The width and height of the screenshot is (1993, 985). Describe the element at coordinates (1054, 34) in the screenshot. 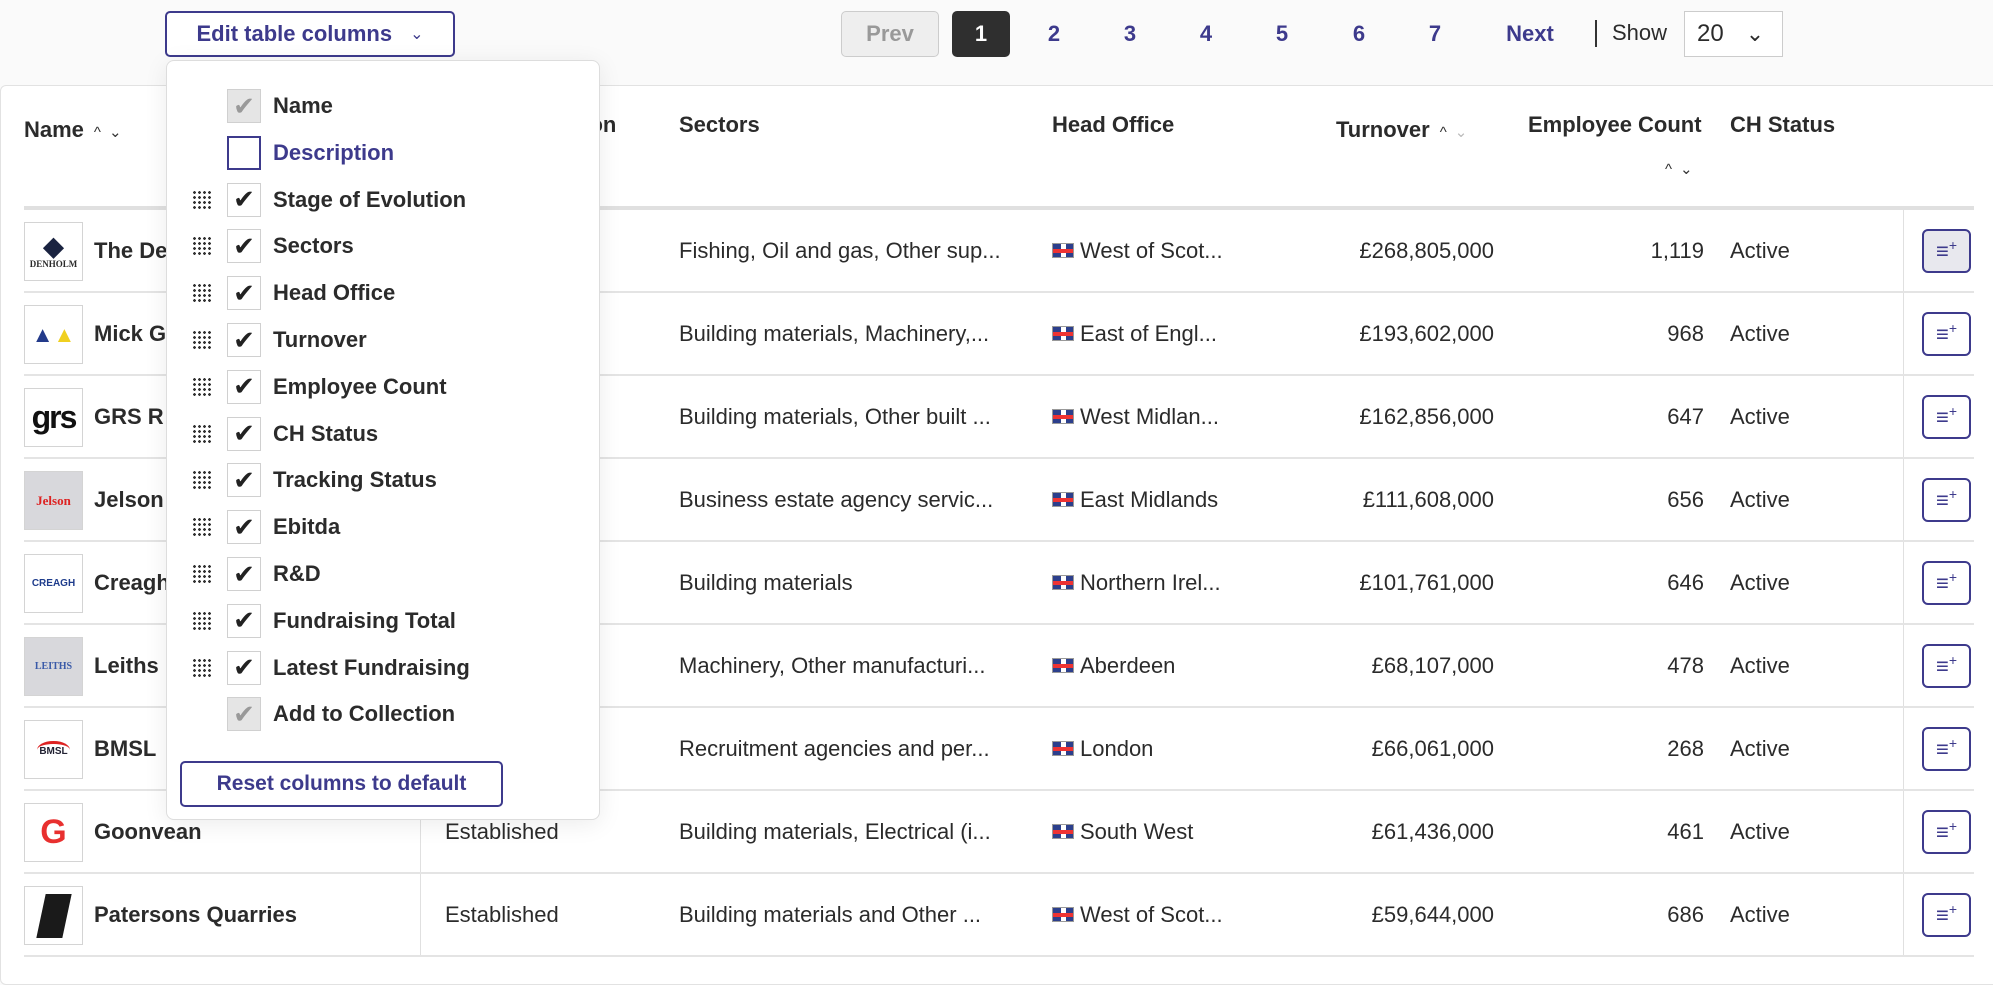

I see `page-2-button: 2` at that location.